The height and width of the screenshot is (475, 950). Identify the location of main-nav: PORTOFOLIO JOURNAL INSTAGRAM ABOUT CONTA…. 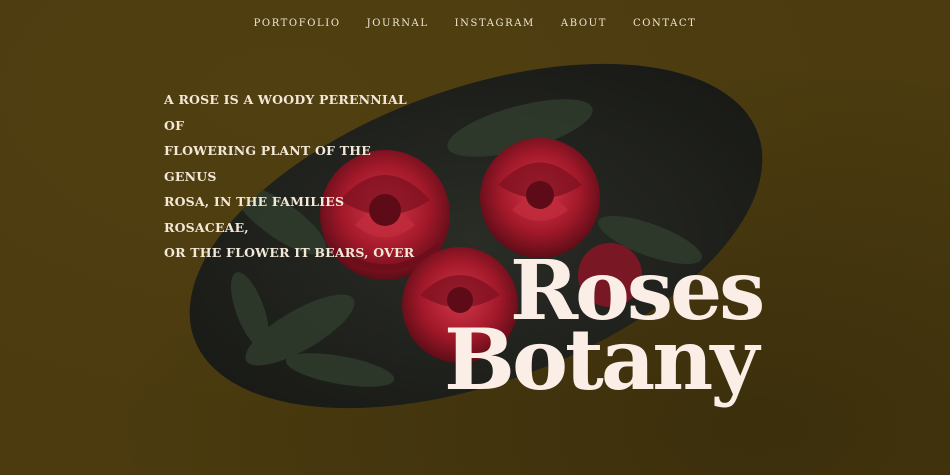
(475, 23).